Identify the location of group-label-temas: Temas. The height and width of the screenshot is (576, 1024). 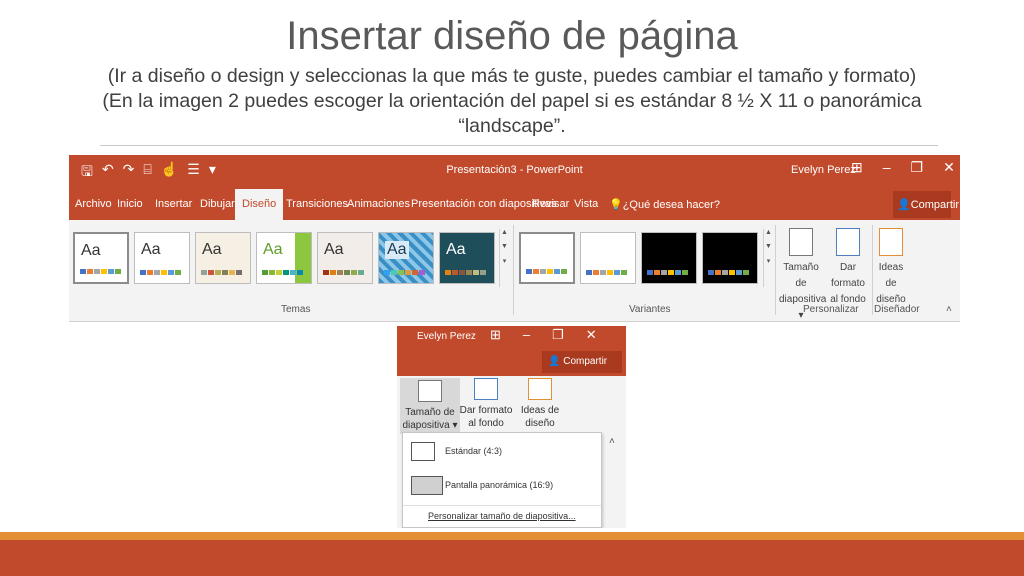
(296, 309).